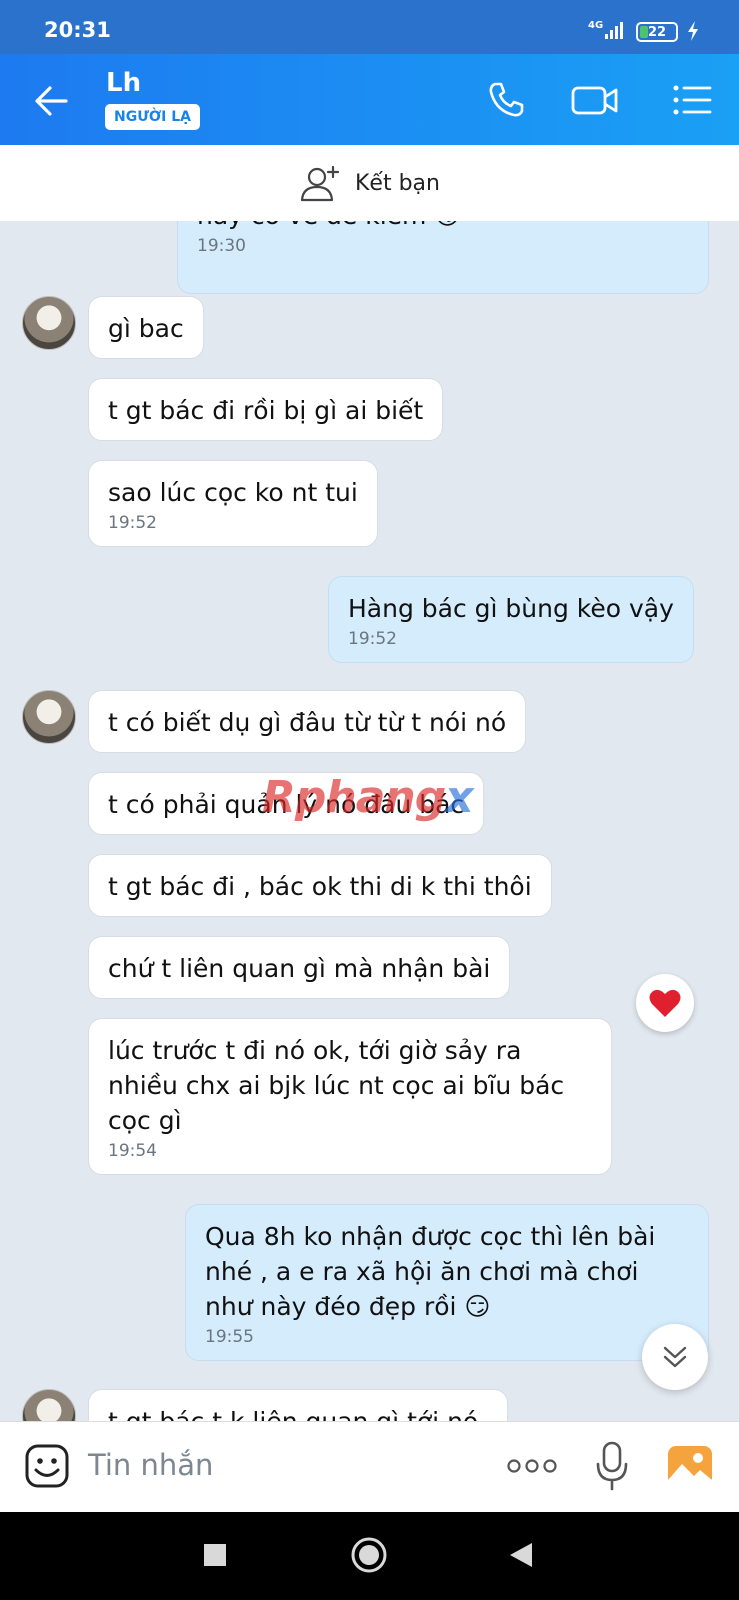 Image resolution: width=739 pixels, height=1600 pixels. Describe the element at coordinates (152, 117) in the screenshot. I see `stranger-badge: NGƯỜI LẠ` at that location.